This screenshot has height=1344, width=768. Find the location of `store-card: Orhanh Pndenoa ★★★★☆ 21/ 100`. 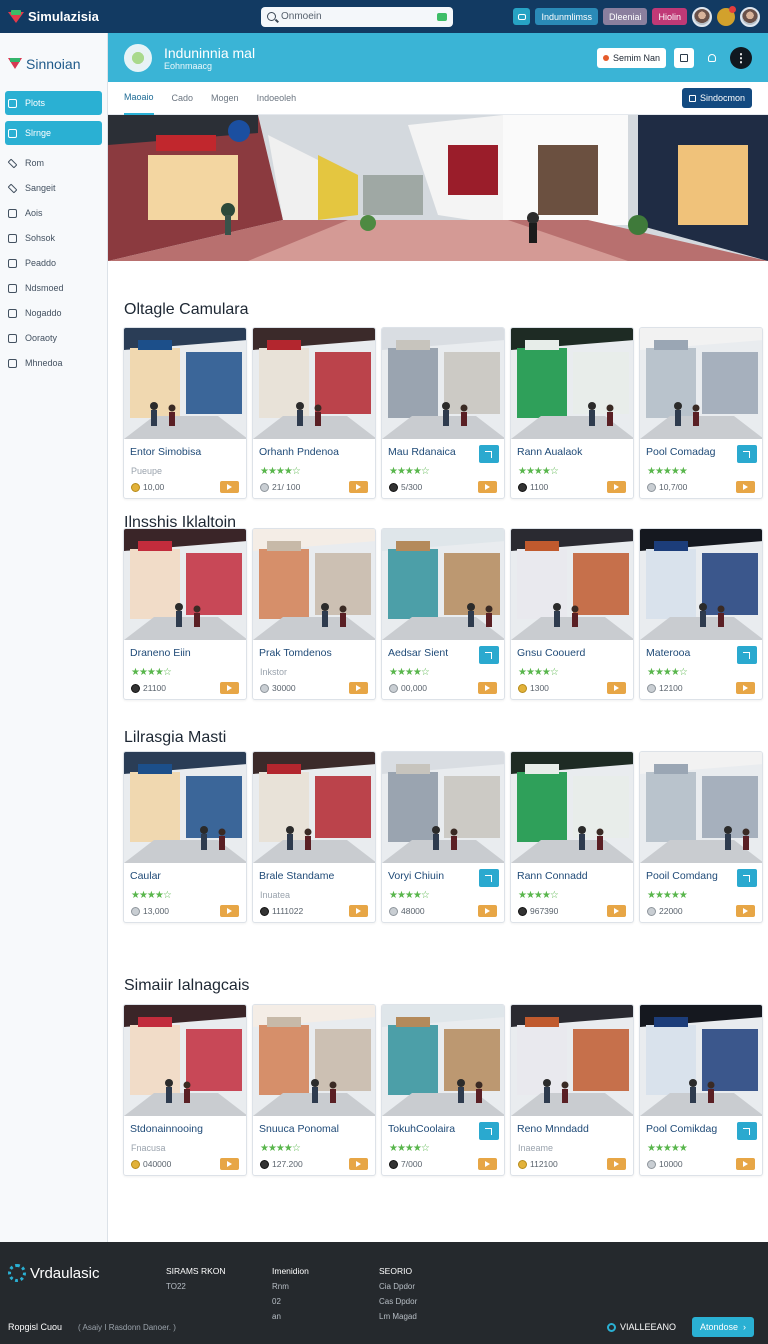

store-card: Orhanh Pndenoa ★★★★☆ 21/ 100 is located at coordinates (314, 413).